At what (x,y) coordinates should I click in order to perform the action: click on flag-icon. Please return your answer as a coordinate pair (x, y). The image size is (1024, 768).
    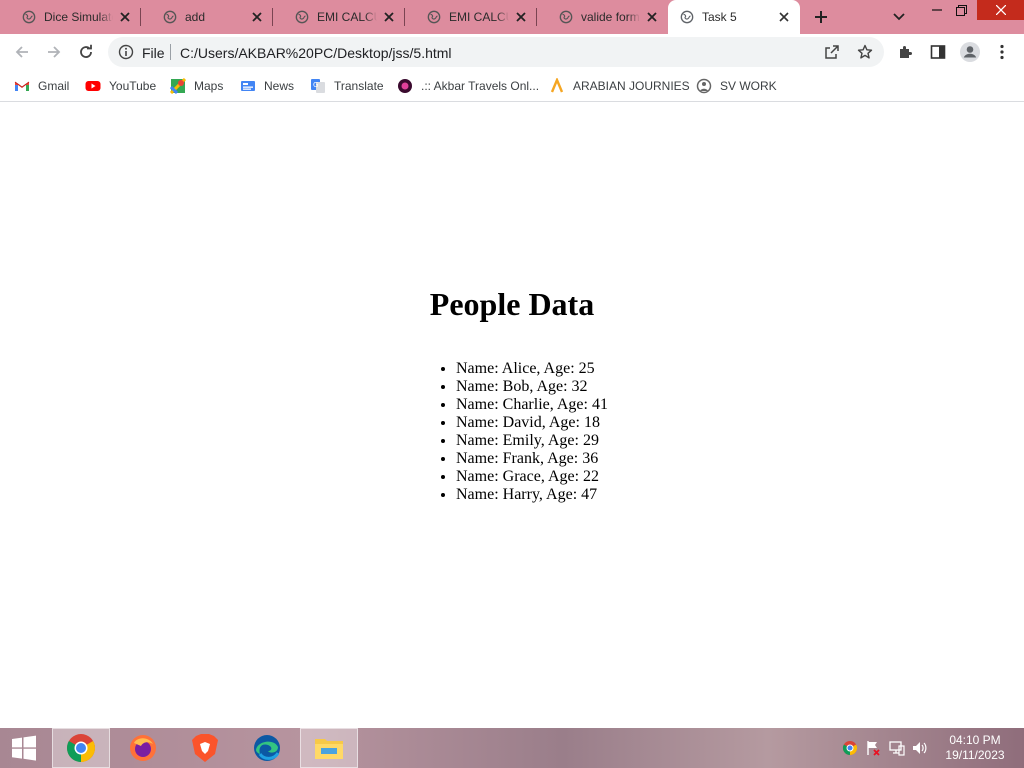
    Looking at the image, I should click on (873, 748).